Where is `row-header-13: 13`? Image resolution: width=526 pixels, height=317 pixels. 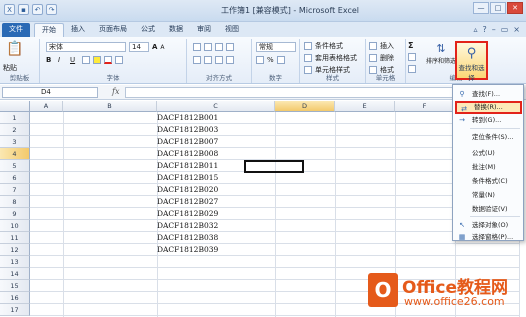 row-header-13: 13 is located at coordinates (15, 262).